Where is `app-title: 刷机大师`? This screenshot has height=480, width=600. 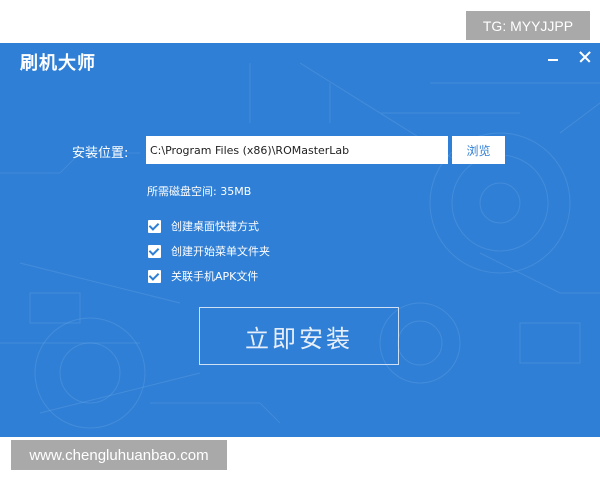 app-title: 刷机大师 is located at coordinates (58, 63).